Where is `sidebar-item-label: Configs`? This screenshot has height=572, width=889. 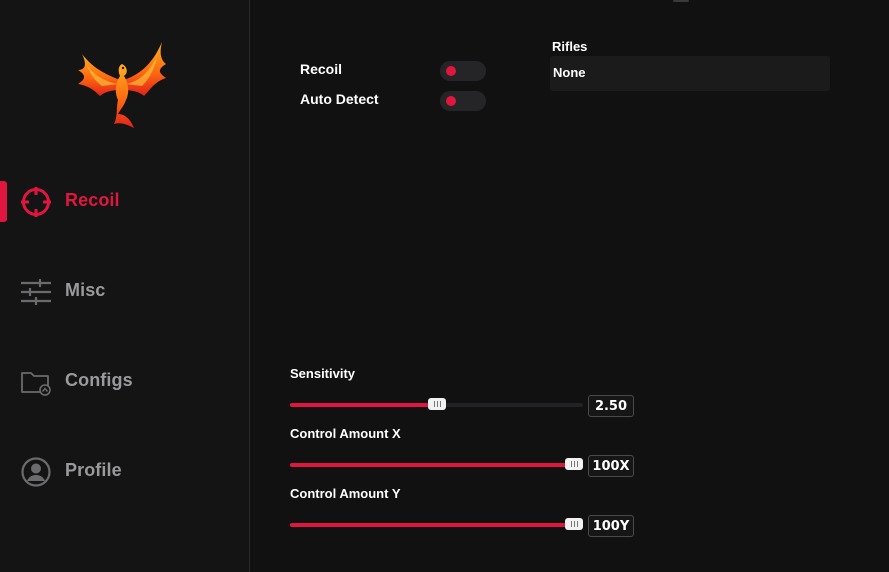
sidebar-item-label: Configs is located at coordinates (99, 380).